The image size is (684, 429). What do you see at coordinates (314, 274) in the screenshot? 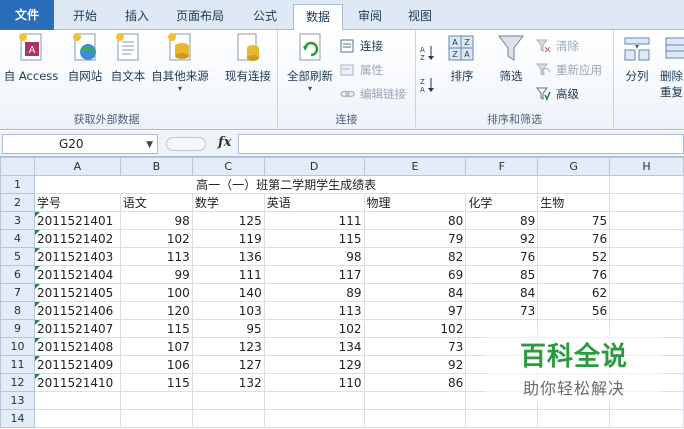
I see `score-cell: 117` at bounding box center [314, 274].